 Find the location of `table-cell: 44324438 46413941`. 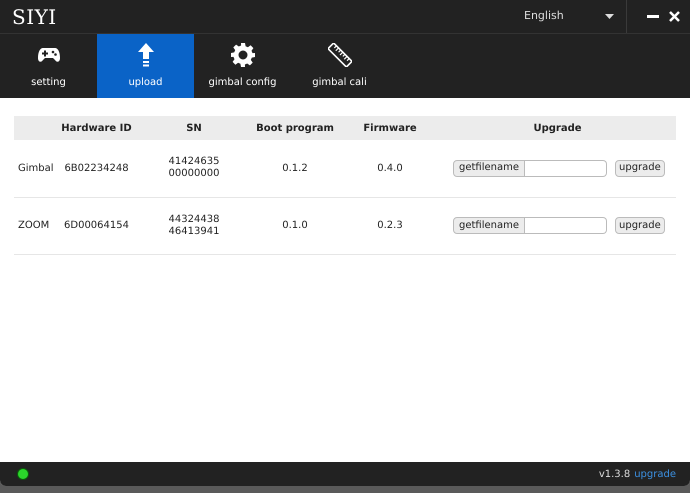

table-cell: 44324438 46413941 is located at coordinates (194, 226).